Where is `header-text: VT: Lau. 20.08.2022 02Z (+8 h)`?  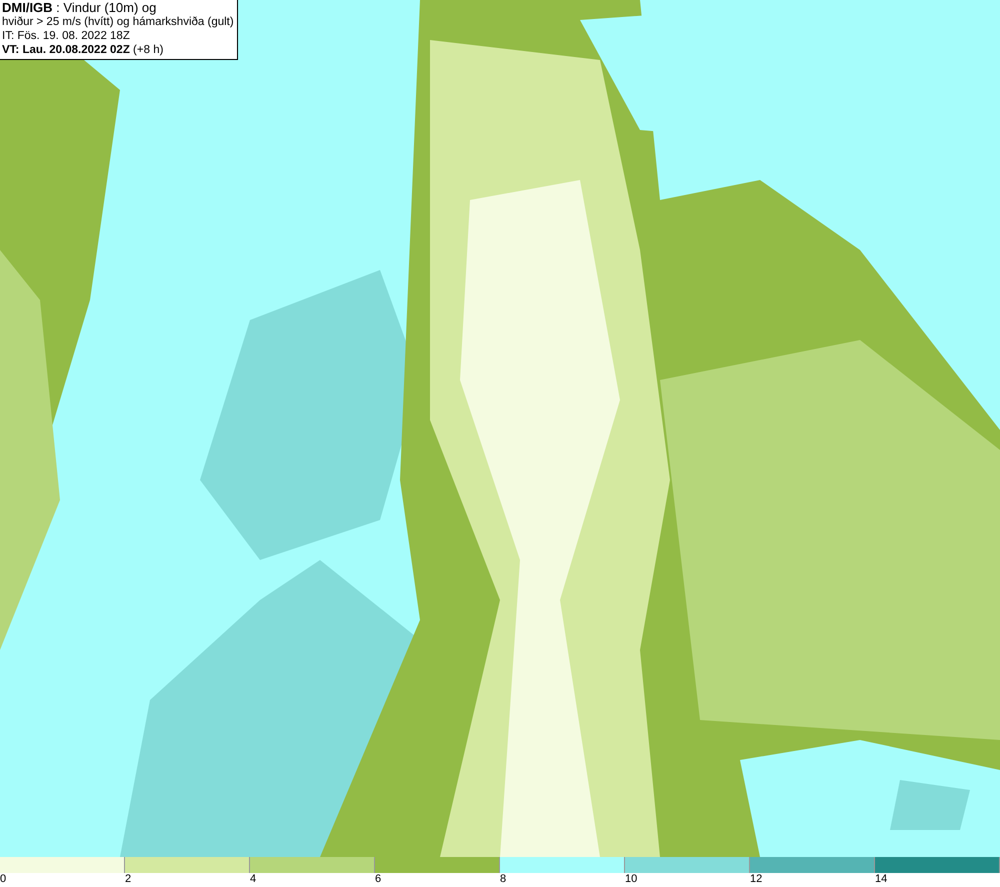
header-text: VT: Lau. 20.08.2022 02Z (+8 h) is located at coordinates (83, 50).